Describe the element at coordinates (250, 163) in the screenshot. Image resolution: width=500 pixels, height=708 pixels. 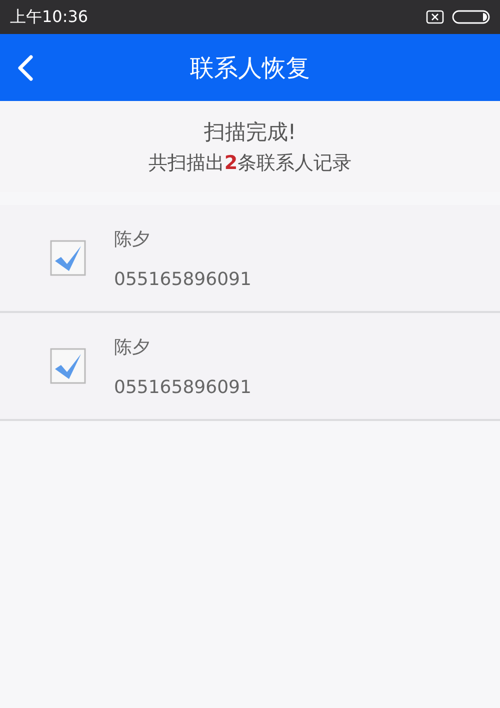
I see `scan-count-text: 共扫描出2条联系人记录` at that location.